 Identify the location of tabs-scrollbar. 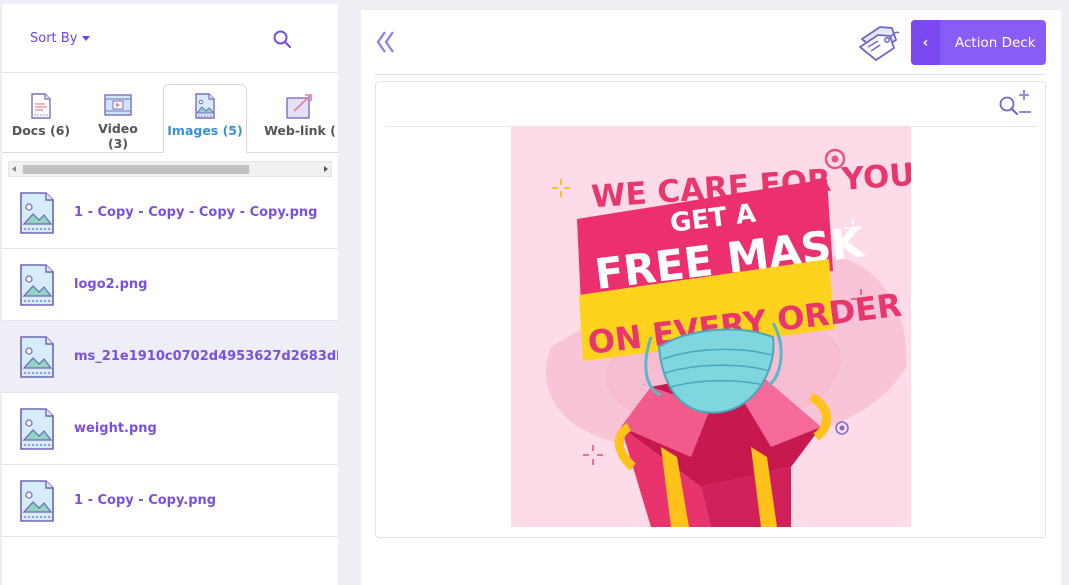
(170, 169).